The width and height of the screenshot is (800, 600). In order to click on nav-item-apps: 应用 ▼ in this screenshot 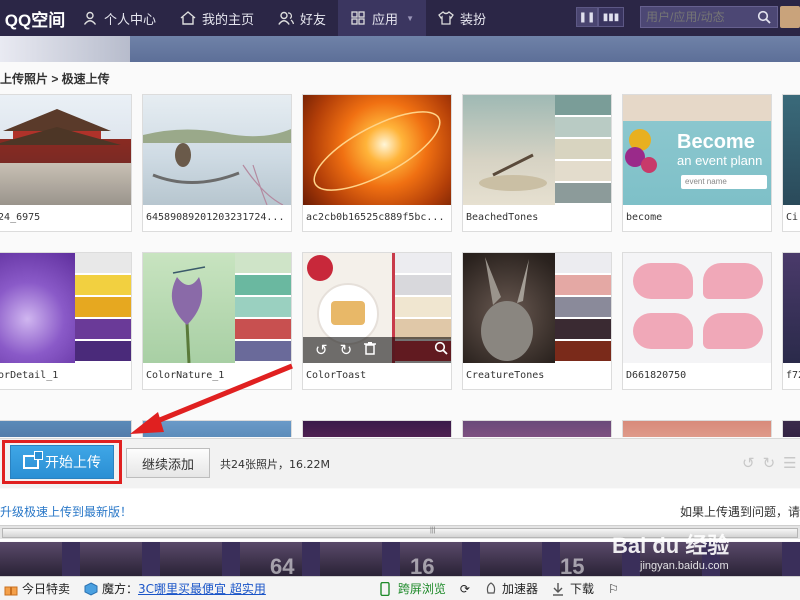, I will do `click(382, 18)`.